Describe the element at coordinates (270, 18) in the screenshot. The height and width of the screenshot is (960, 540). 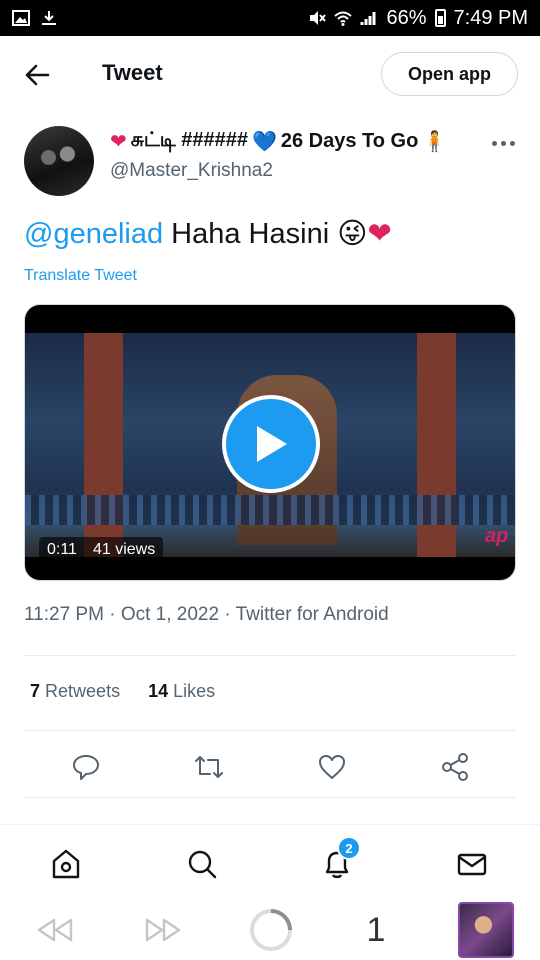
I see `status-bar: 66% 7:49 PM` at that location.